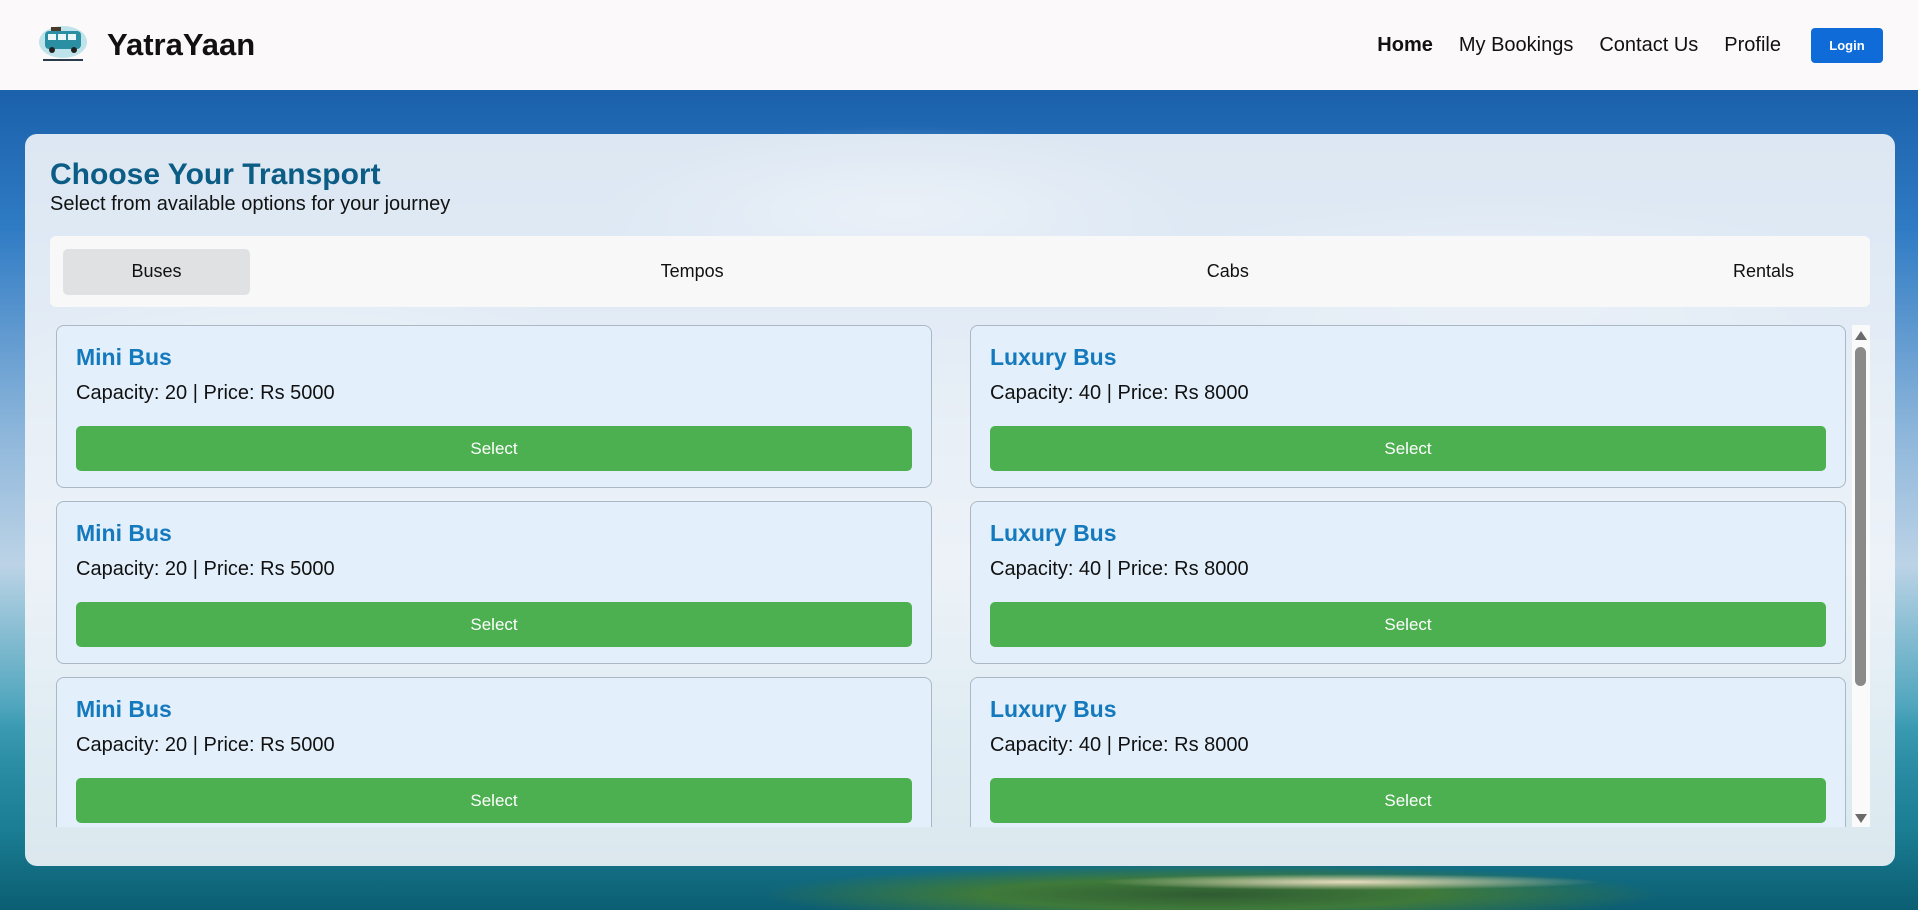 Image resolution: width=1918 pixels, height=910 pixels. Describe the element at coordinates (1763, 272) in the screenshot. I see `tab-rentals: Rentals` at that location.